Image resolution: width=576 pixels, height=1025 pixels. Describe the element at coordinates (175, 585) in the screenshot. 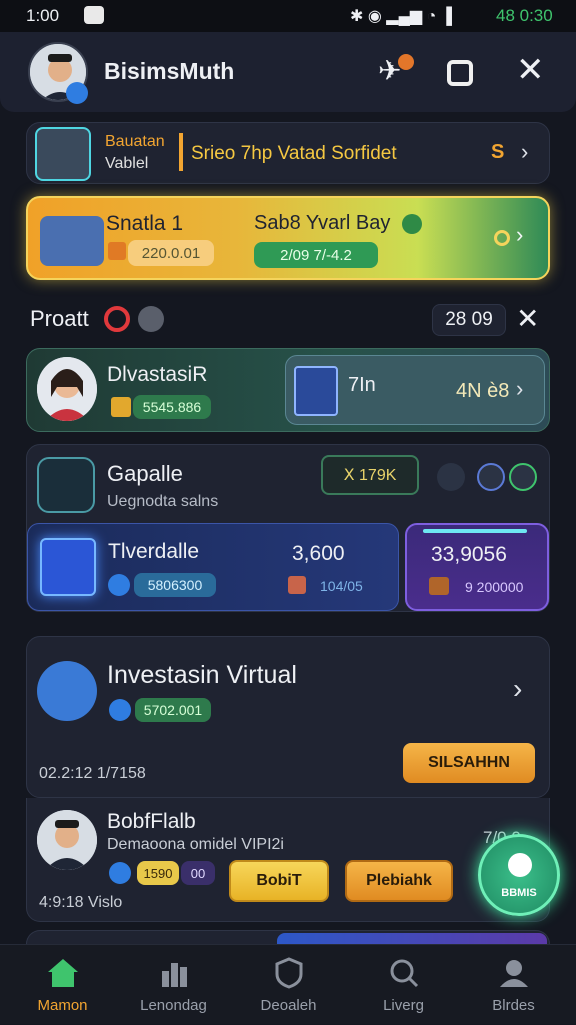

I see `card2-sub-value: 5806300` at that location.